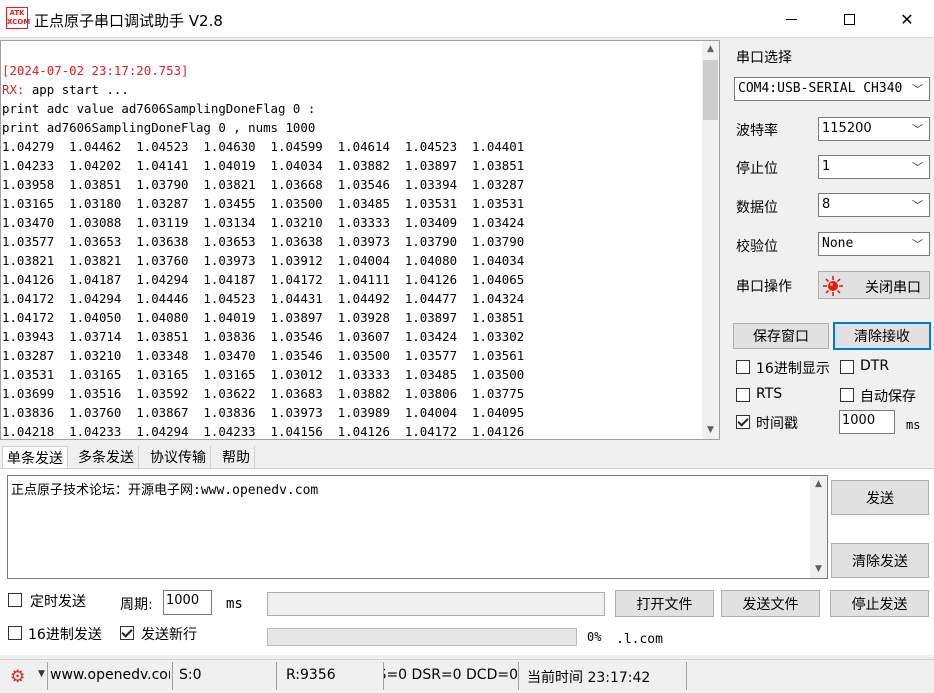  What do you see at coordinates (467, 19) in the screenshot?
I see `title-bar: ATK XCOM 正点原子串口调试助手 V2.8 ✕` at bounding box center [467, 19].